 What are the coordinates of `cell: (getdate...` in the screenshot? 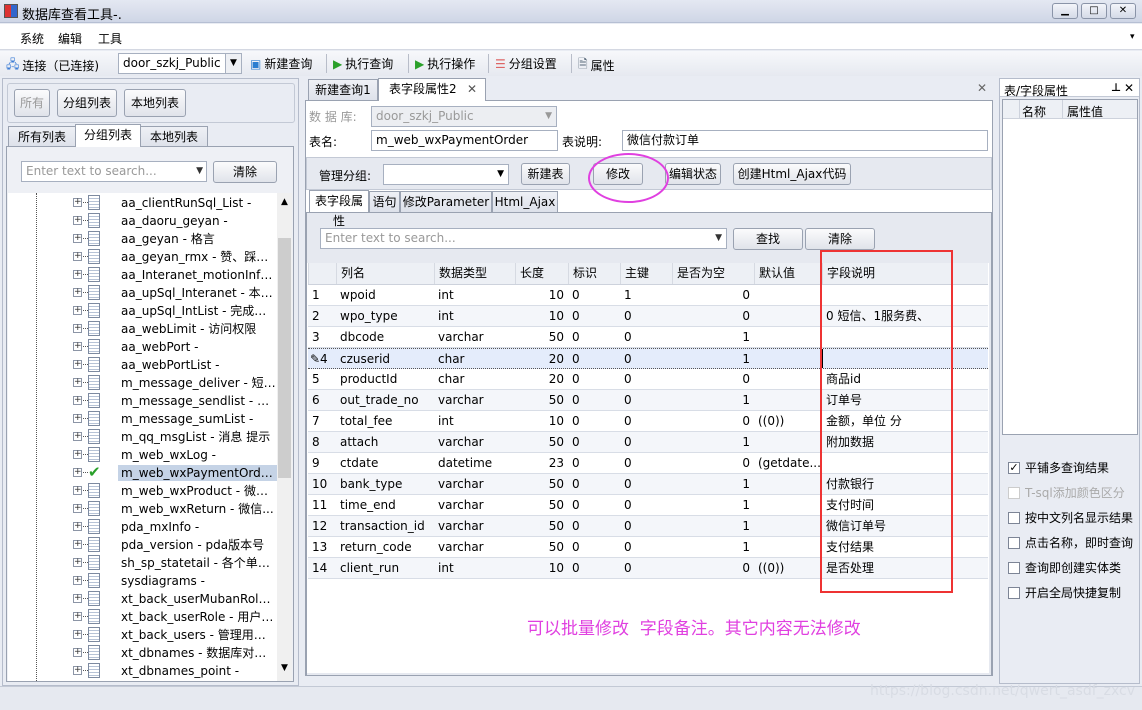 It's located at (788, 463).